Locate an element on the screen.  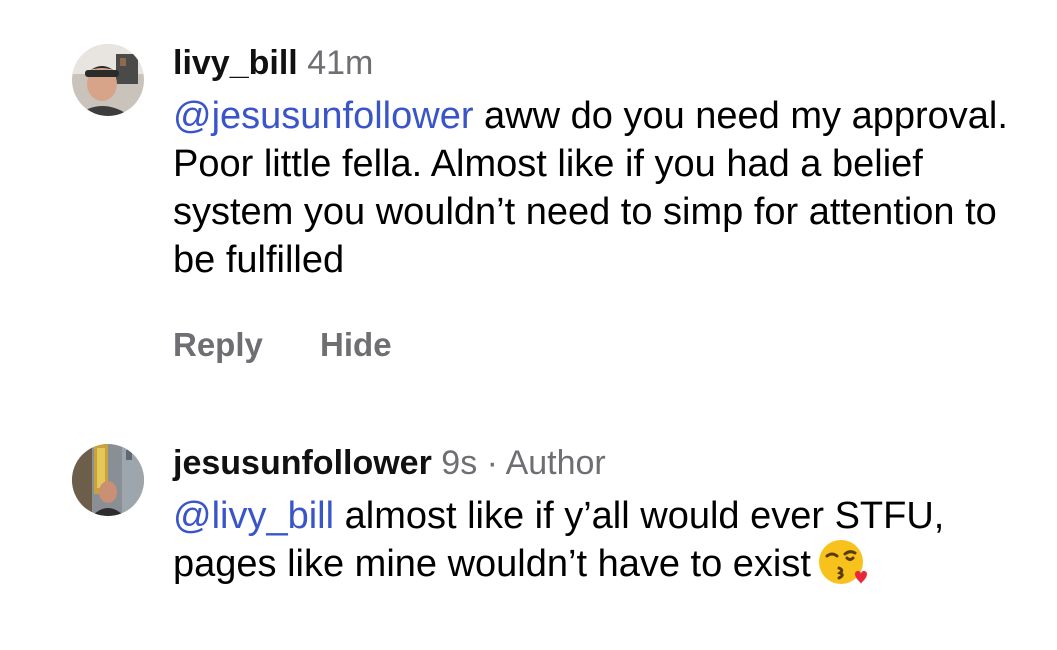
kiss-emoji-icon is located at coordinates (843, 562).